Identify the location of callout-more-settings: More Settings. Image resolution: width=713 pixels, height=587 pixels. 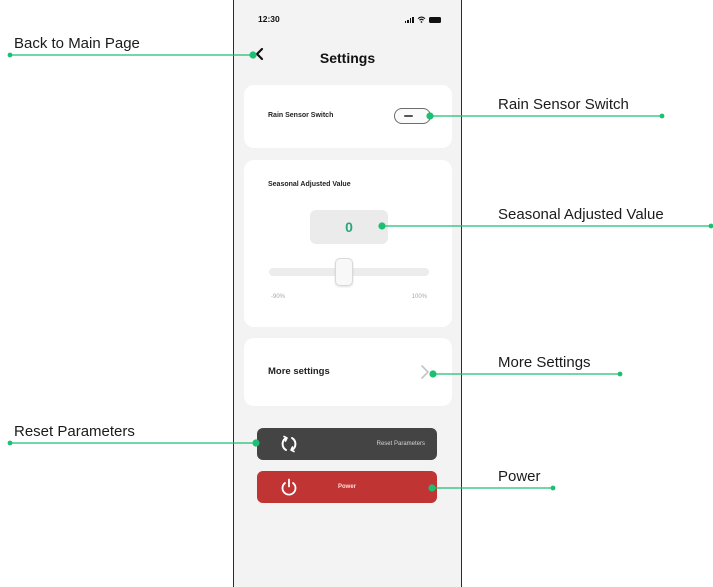
(544, 362).